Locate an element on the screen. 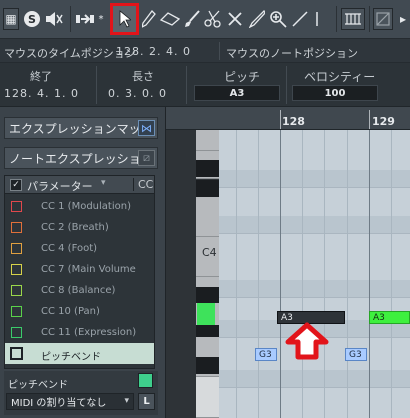 This screenshot has width=410, height=418. midi-learn-button: L is located at coordinates (146, 401).